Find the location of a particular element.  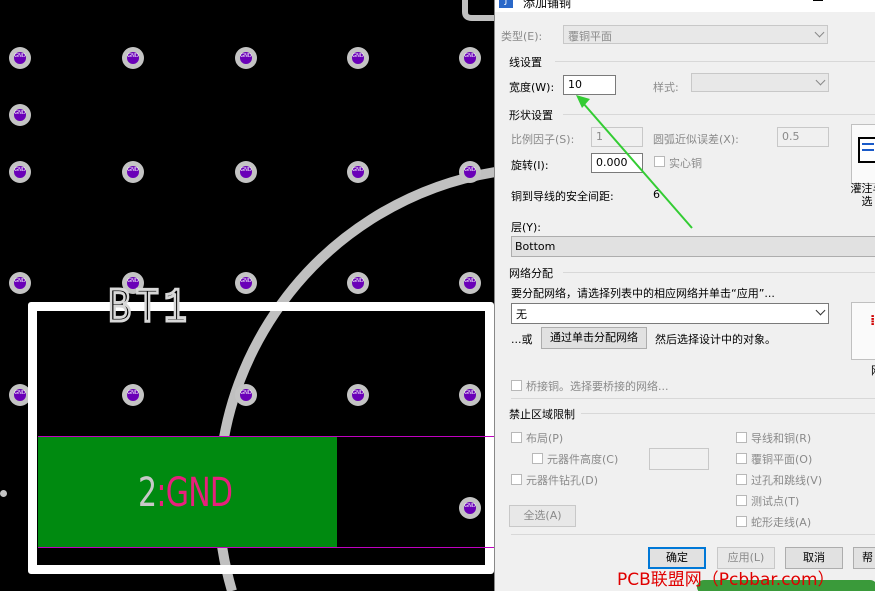

rotate-input: 0.000 is located at coordinates (617, 163).